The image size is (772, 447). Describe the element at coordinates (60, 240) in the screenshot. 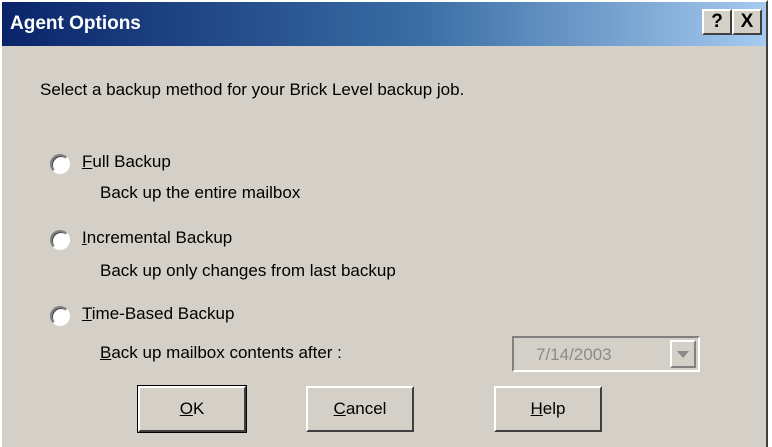

I see `incremental-backup-radio` at that location.